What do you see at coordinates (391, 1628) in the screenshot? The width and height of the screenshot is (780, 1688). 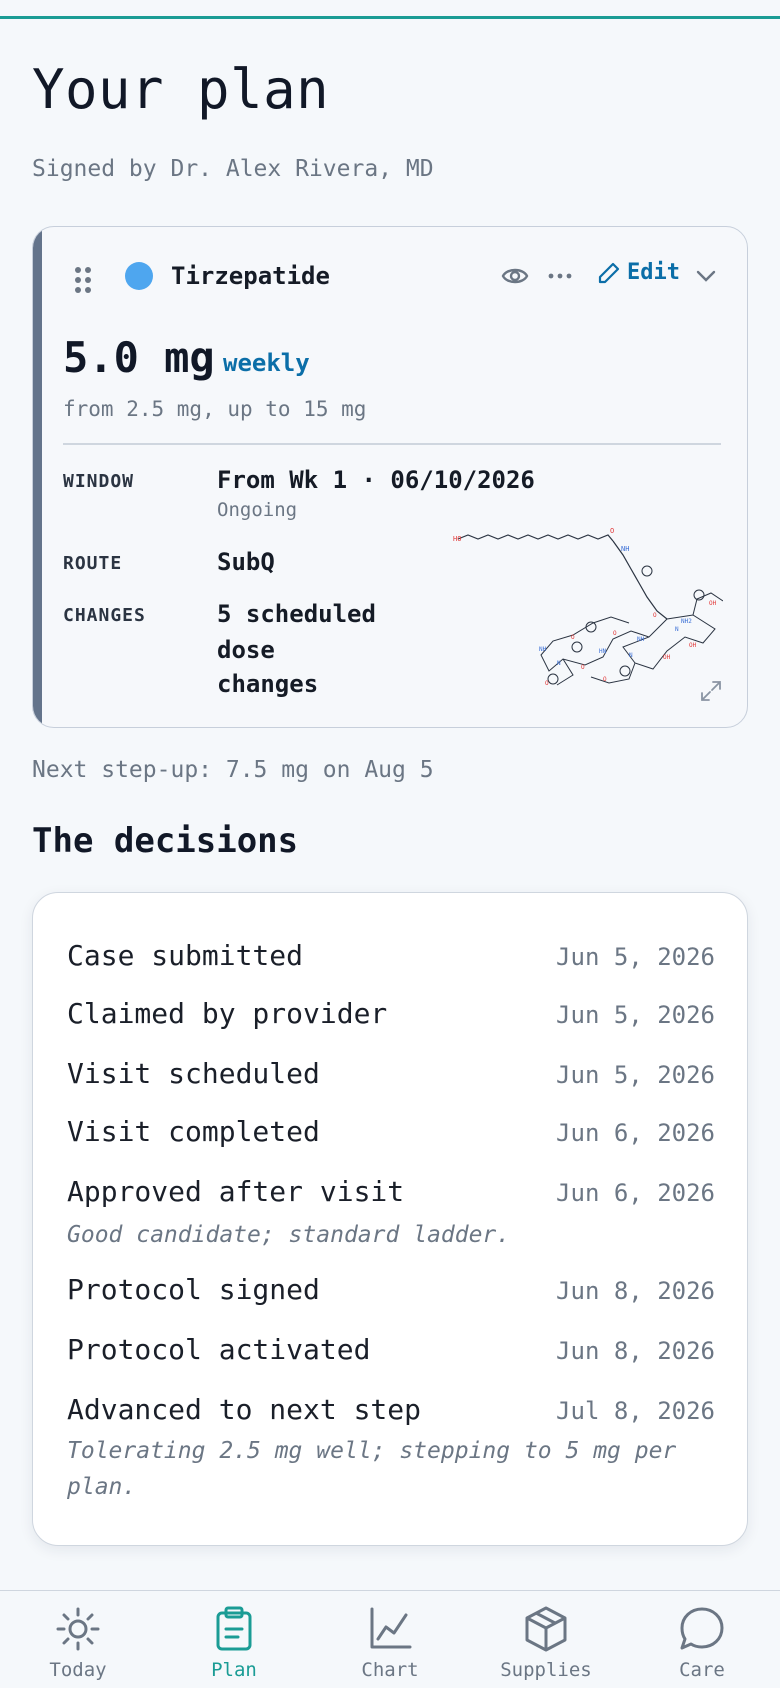 I see `chart-icon` at bounding box center [391, 1628].